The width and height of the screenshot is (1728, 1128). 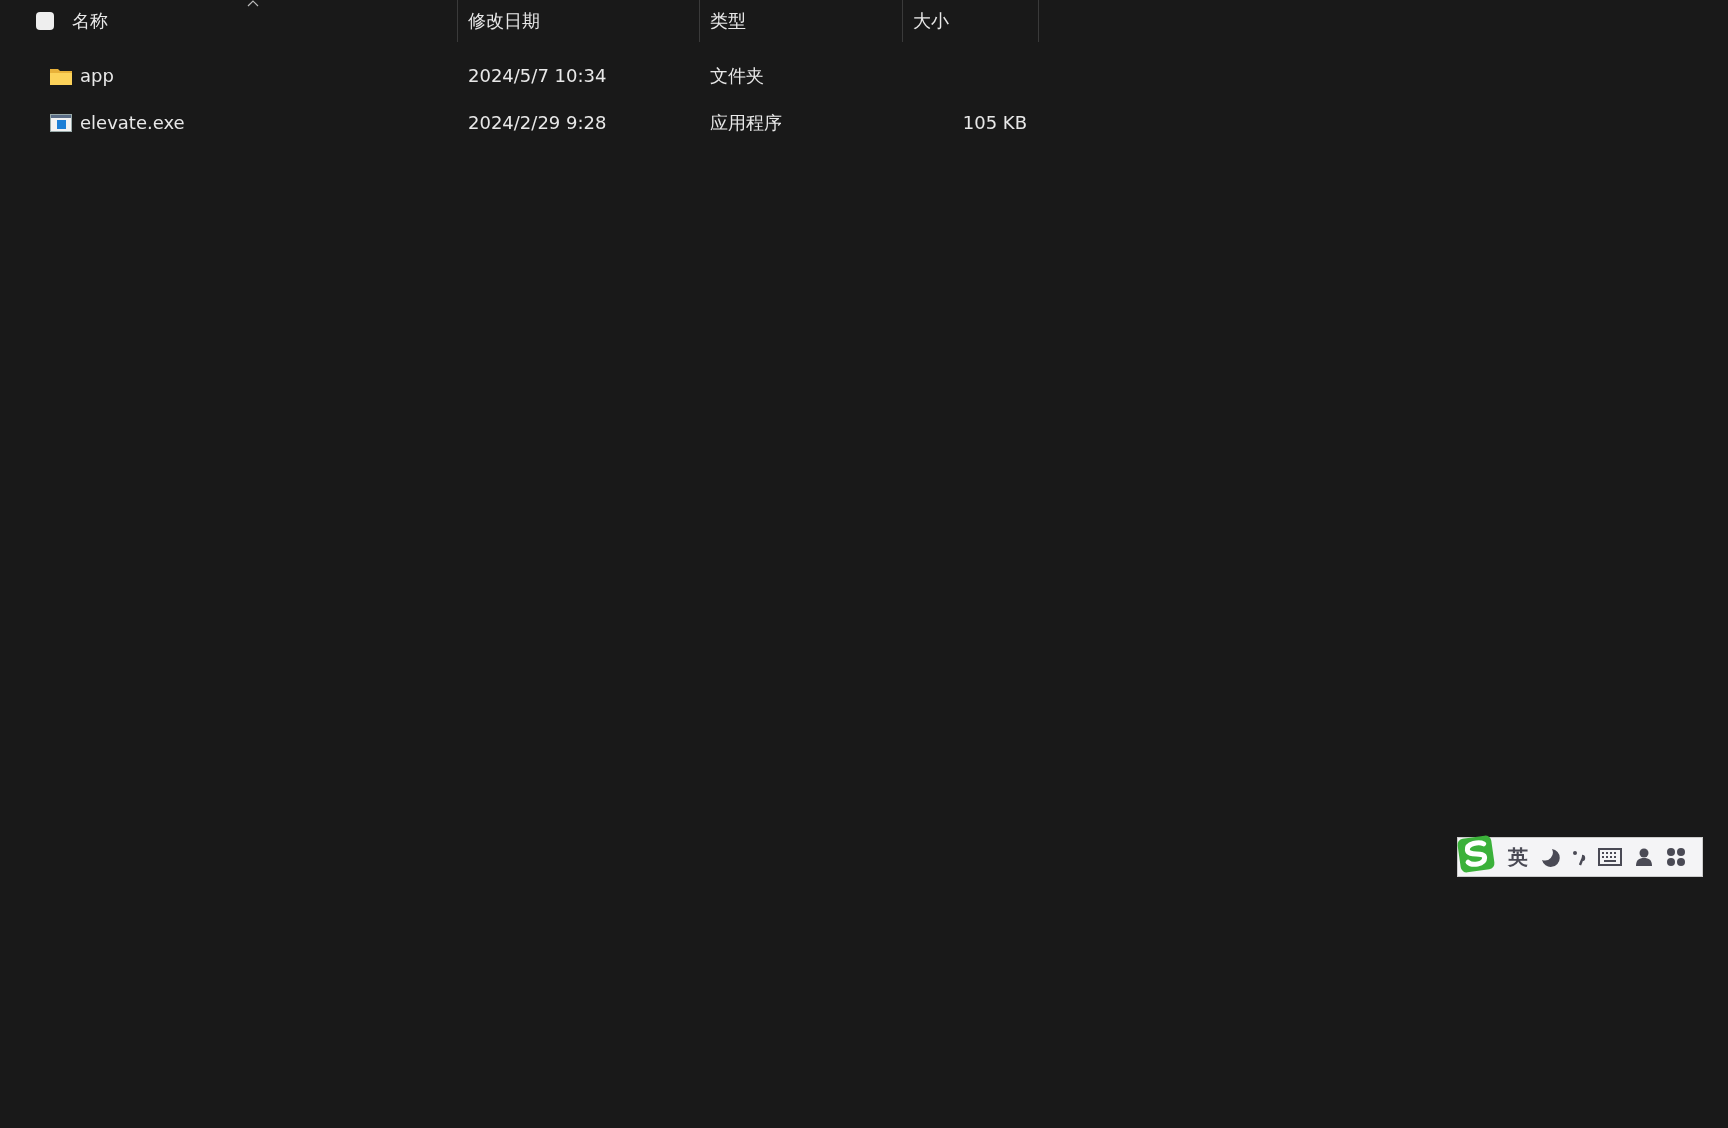 I want to click on file-type: 应用程序, so click(x=746, y=122).